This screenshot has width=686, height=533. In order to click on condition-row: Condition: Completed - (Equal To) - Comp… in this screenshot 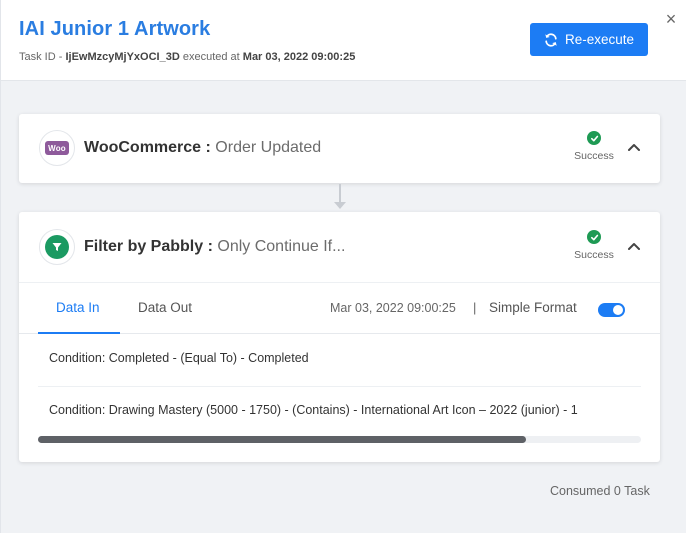, I will do `click(179, 358)`.